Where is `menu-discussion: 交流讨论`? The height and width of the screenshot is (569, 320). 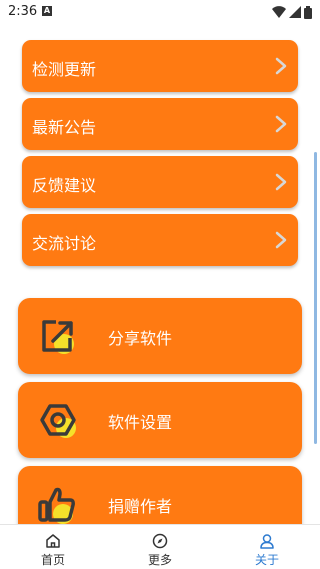 menu-discussion: 交流讨论 is located at coordinates (160, 240).